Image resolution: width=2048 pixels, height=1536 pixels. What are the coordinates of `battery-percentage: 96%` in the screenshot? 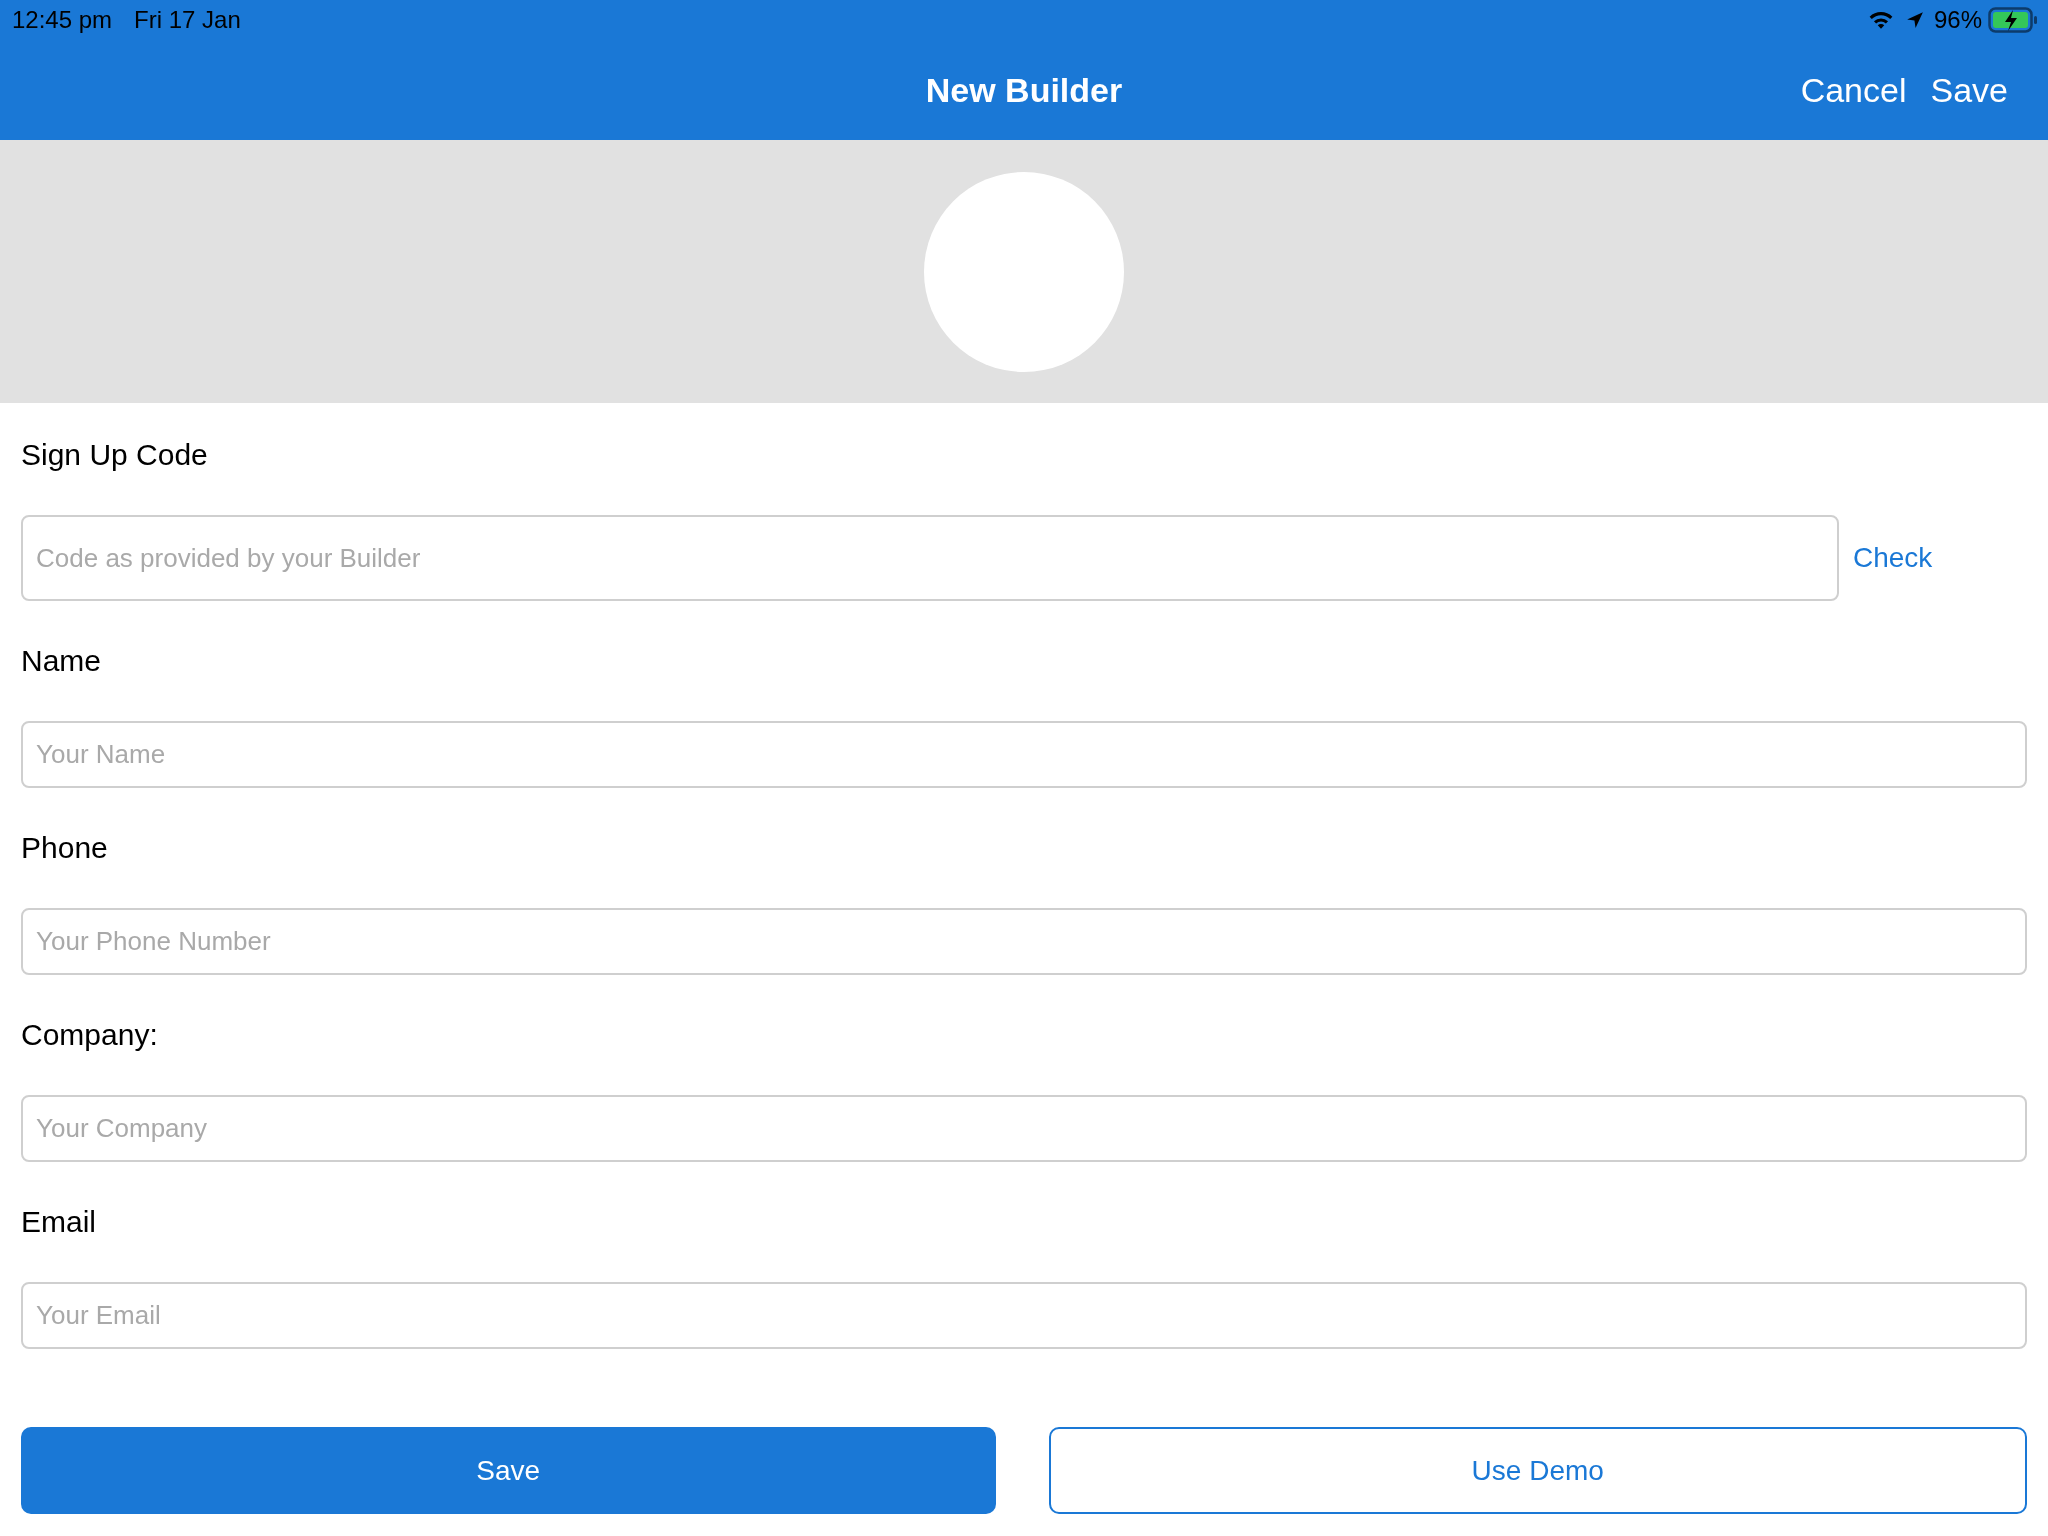 It's located at (1957, 20).